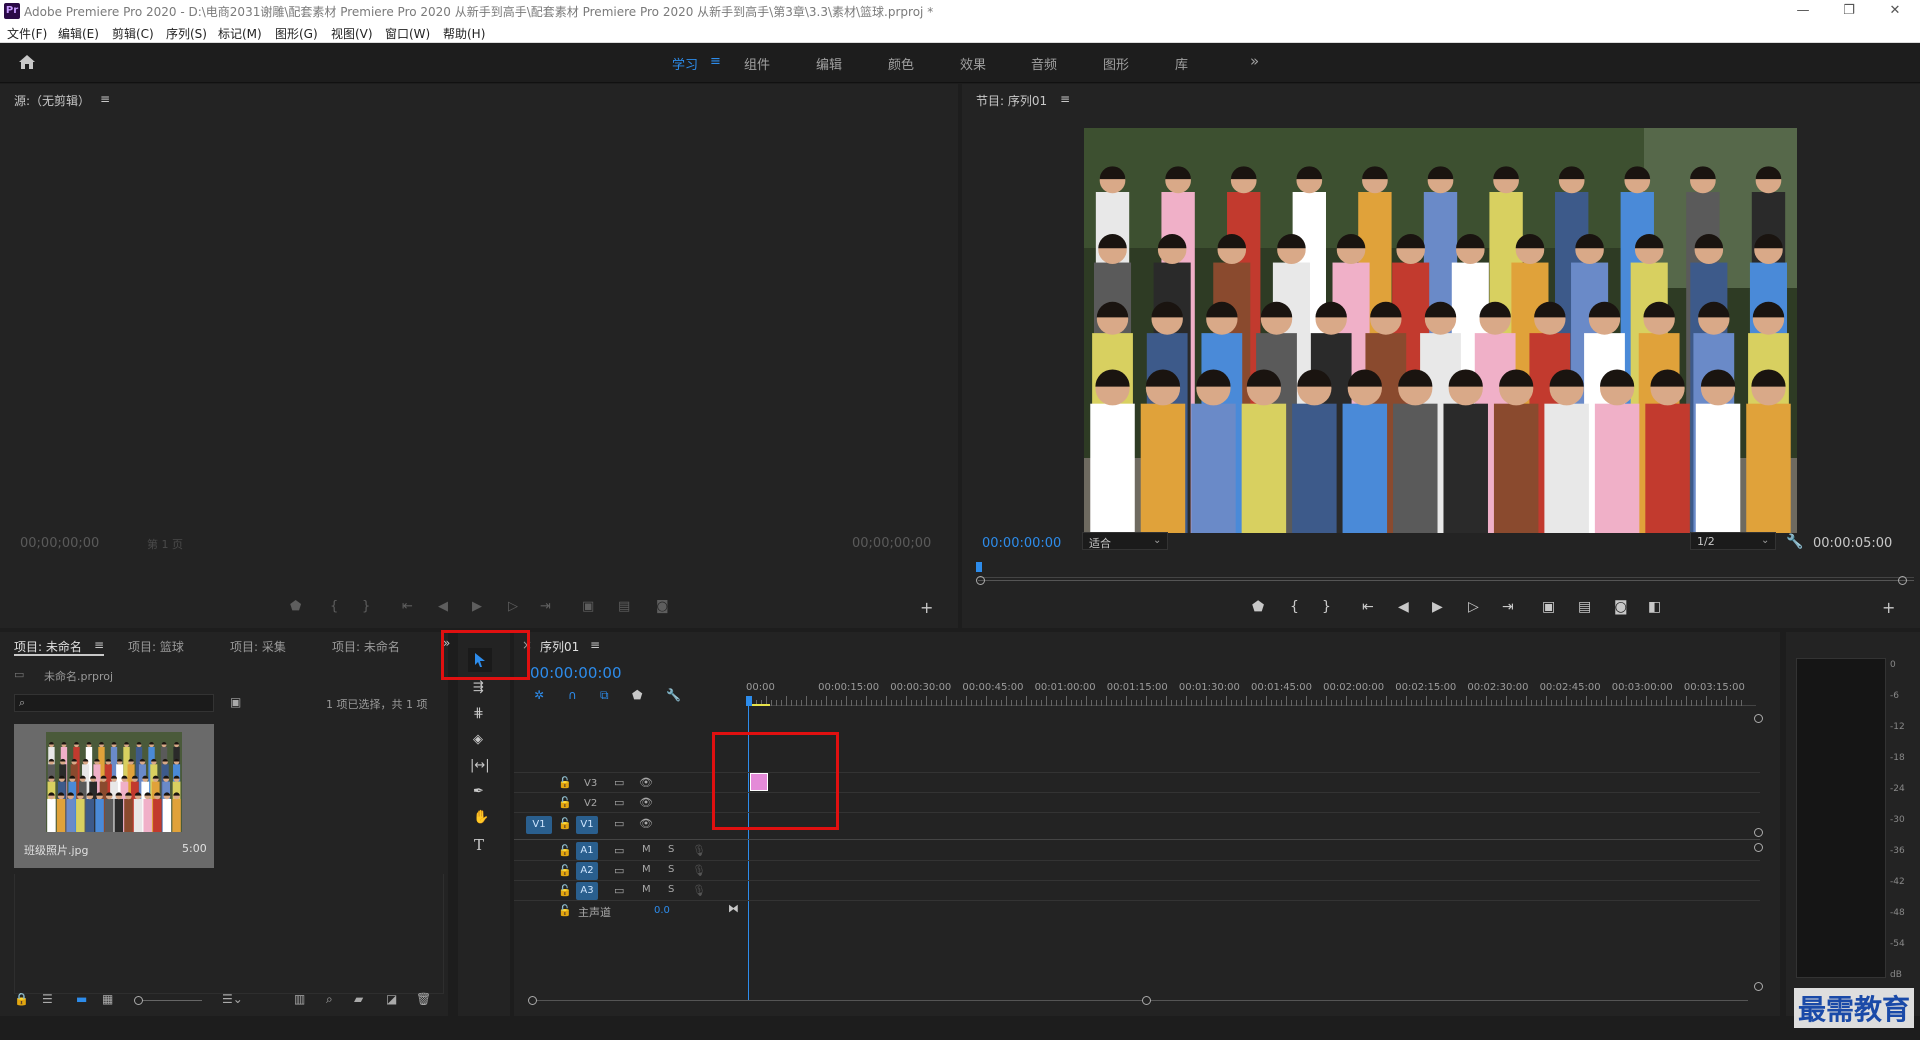  I want to click on program-go-out-icon: ⇥, so click(1508, 607).